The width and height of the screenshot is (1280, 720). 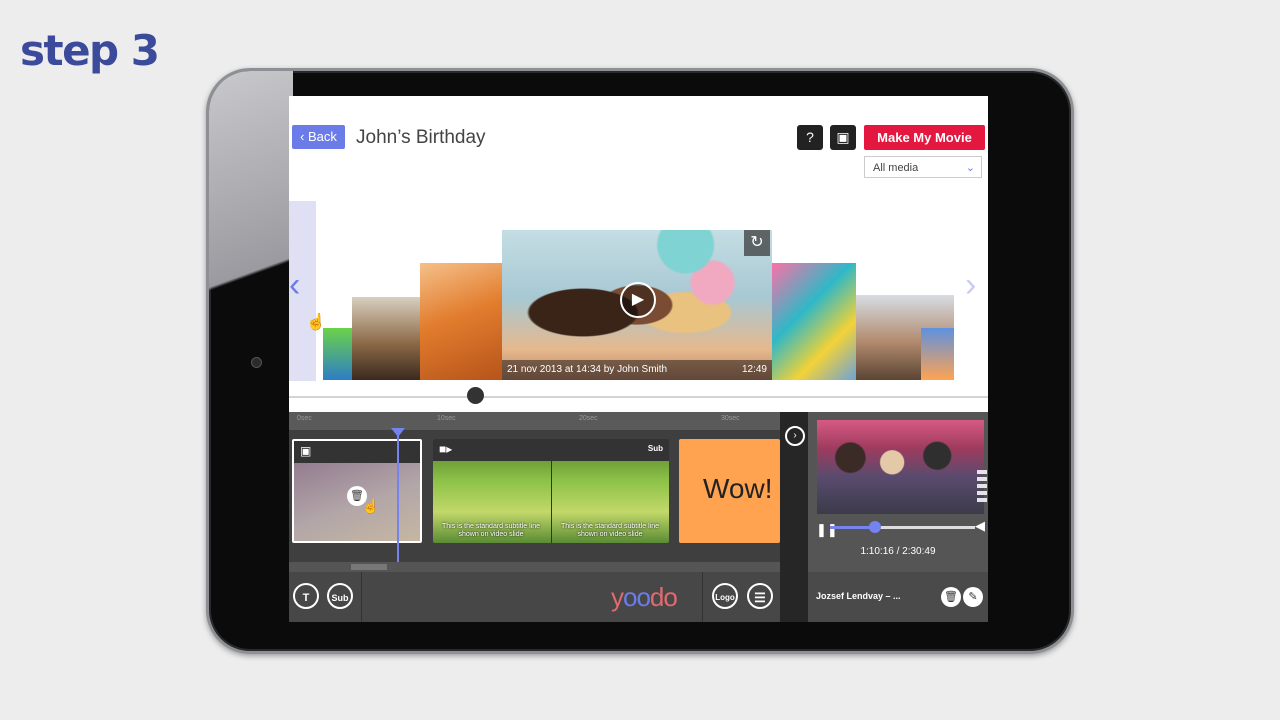 I want to click on clip-header: ▣, so click(x=357, y=452).